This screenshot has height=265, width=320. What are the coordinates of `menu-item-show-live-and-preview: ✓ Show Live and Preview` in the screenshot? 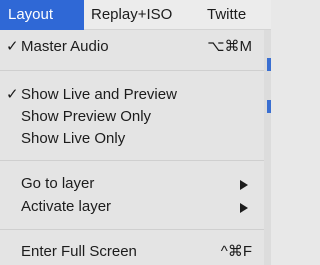 It's located at (132, 95).